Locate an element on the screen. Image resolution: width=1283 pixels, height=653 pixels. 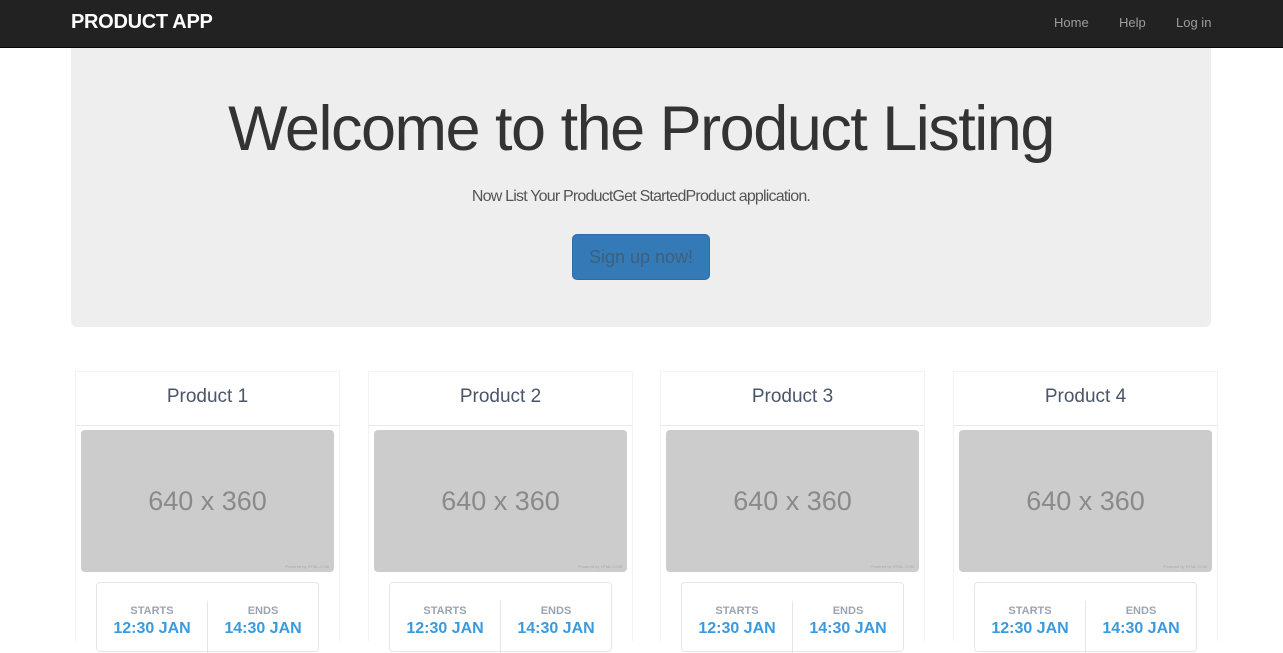
nav-link-home: Home is located at coordinates (1071, 22).